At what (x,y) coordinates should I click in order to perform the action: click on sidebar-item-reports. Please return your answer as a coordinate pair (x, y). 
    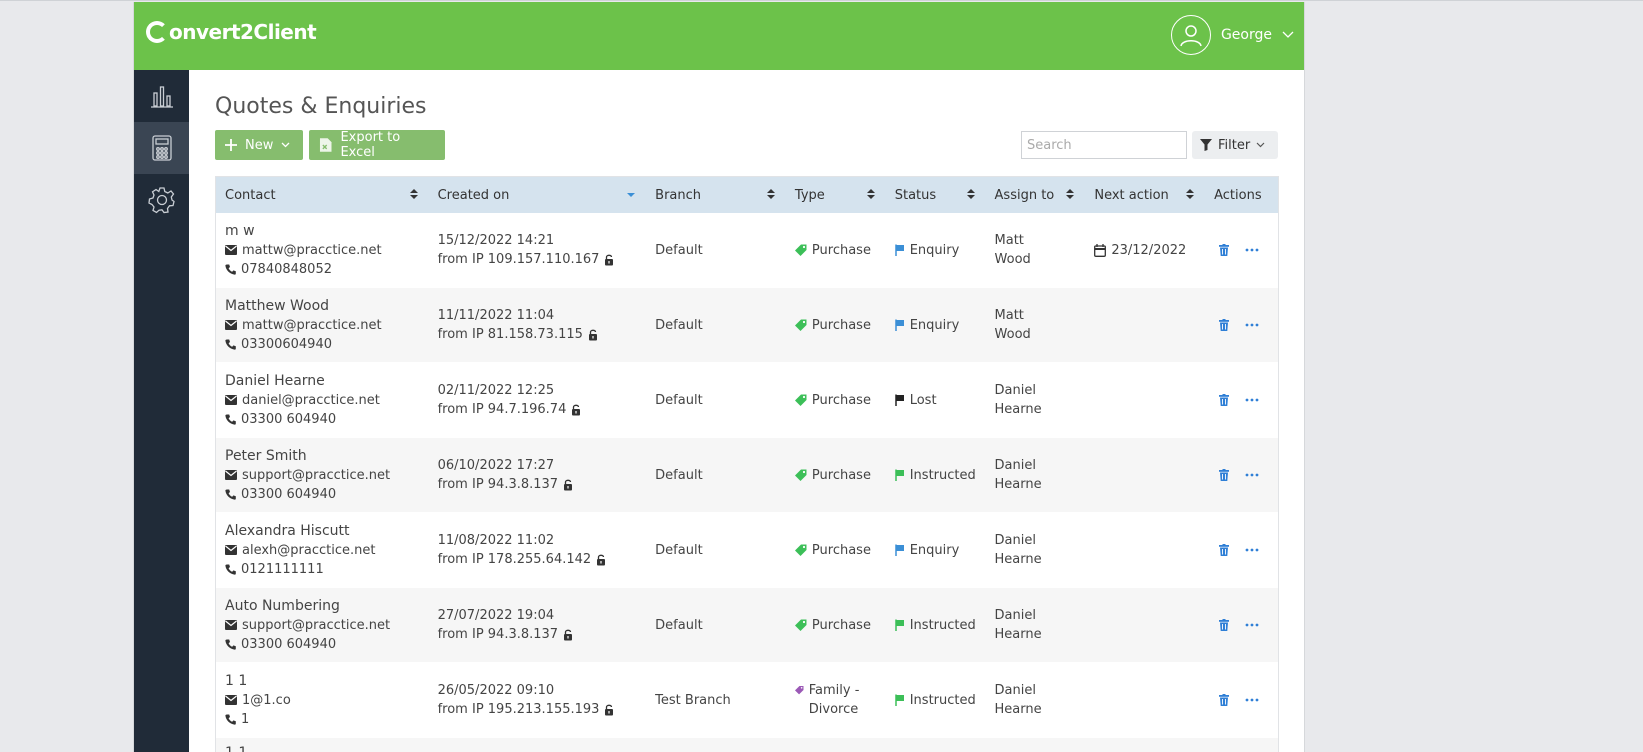
    Looking at the image, I should click on (161, 96).